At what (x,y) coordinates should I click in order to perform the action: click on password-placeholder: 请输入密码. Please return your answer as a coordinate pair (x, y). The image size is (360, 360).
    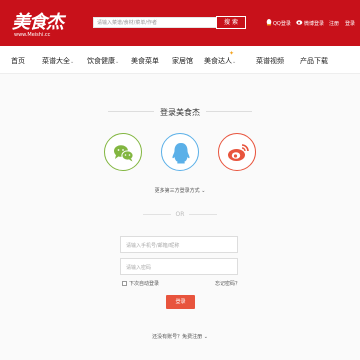
    Looking at the image, I should click on (139, 268).